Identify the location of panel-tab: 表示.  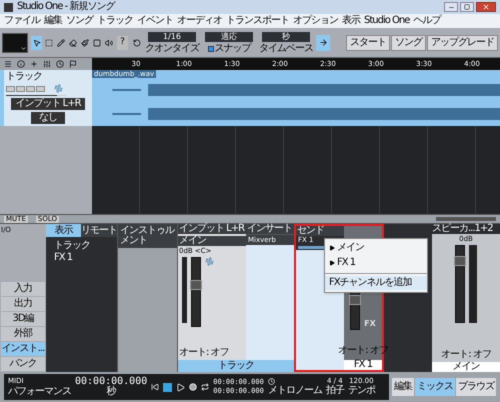
(63, 230).